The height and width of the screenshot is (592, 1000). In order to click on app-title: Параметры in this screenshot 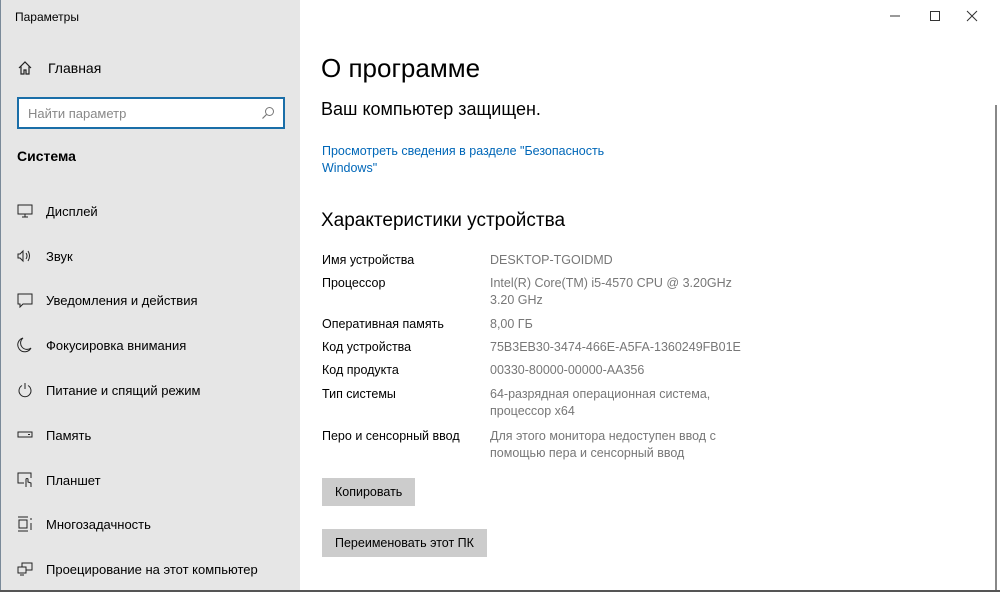, I will do `click(47, 17)`.